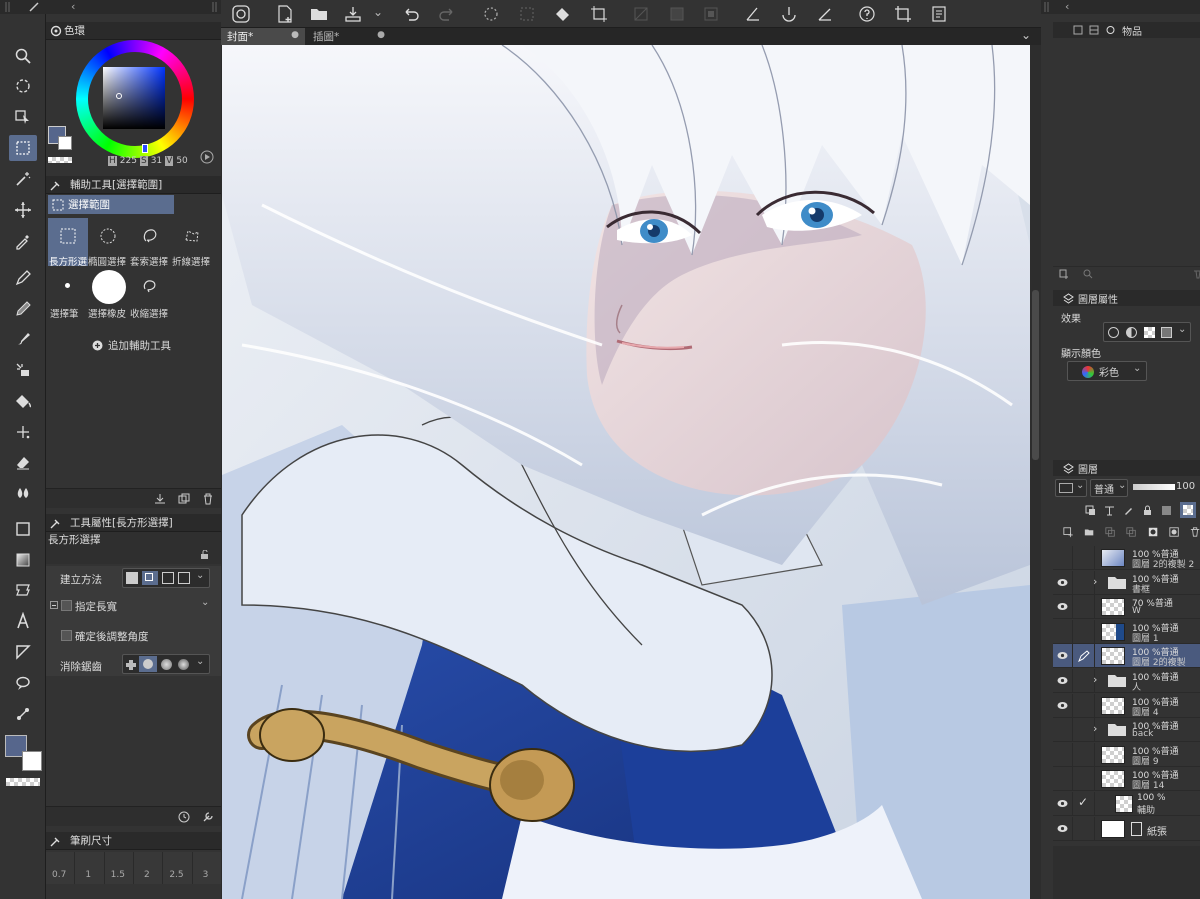  I want to click on frame-tool-icon, so click(23, 590).